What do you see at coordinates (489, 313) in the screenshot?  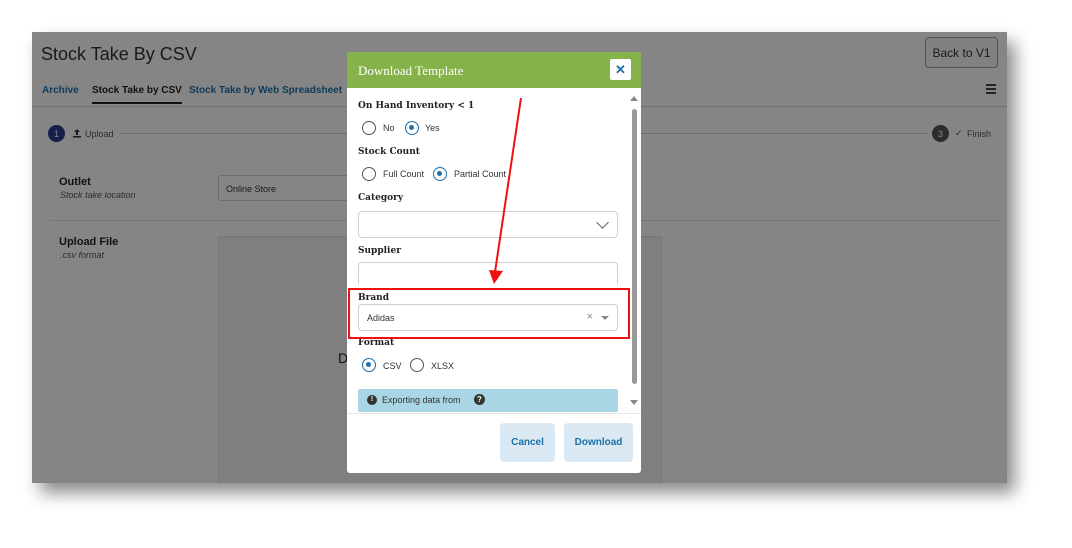 I see `brand-highlight-box` at bounding box center [489, 313].